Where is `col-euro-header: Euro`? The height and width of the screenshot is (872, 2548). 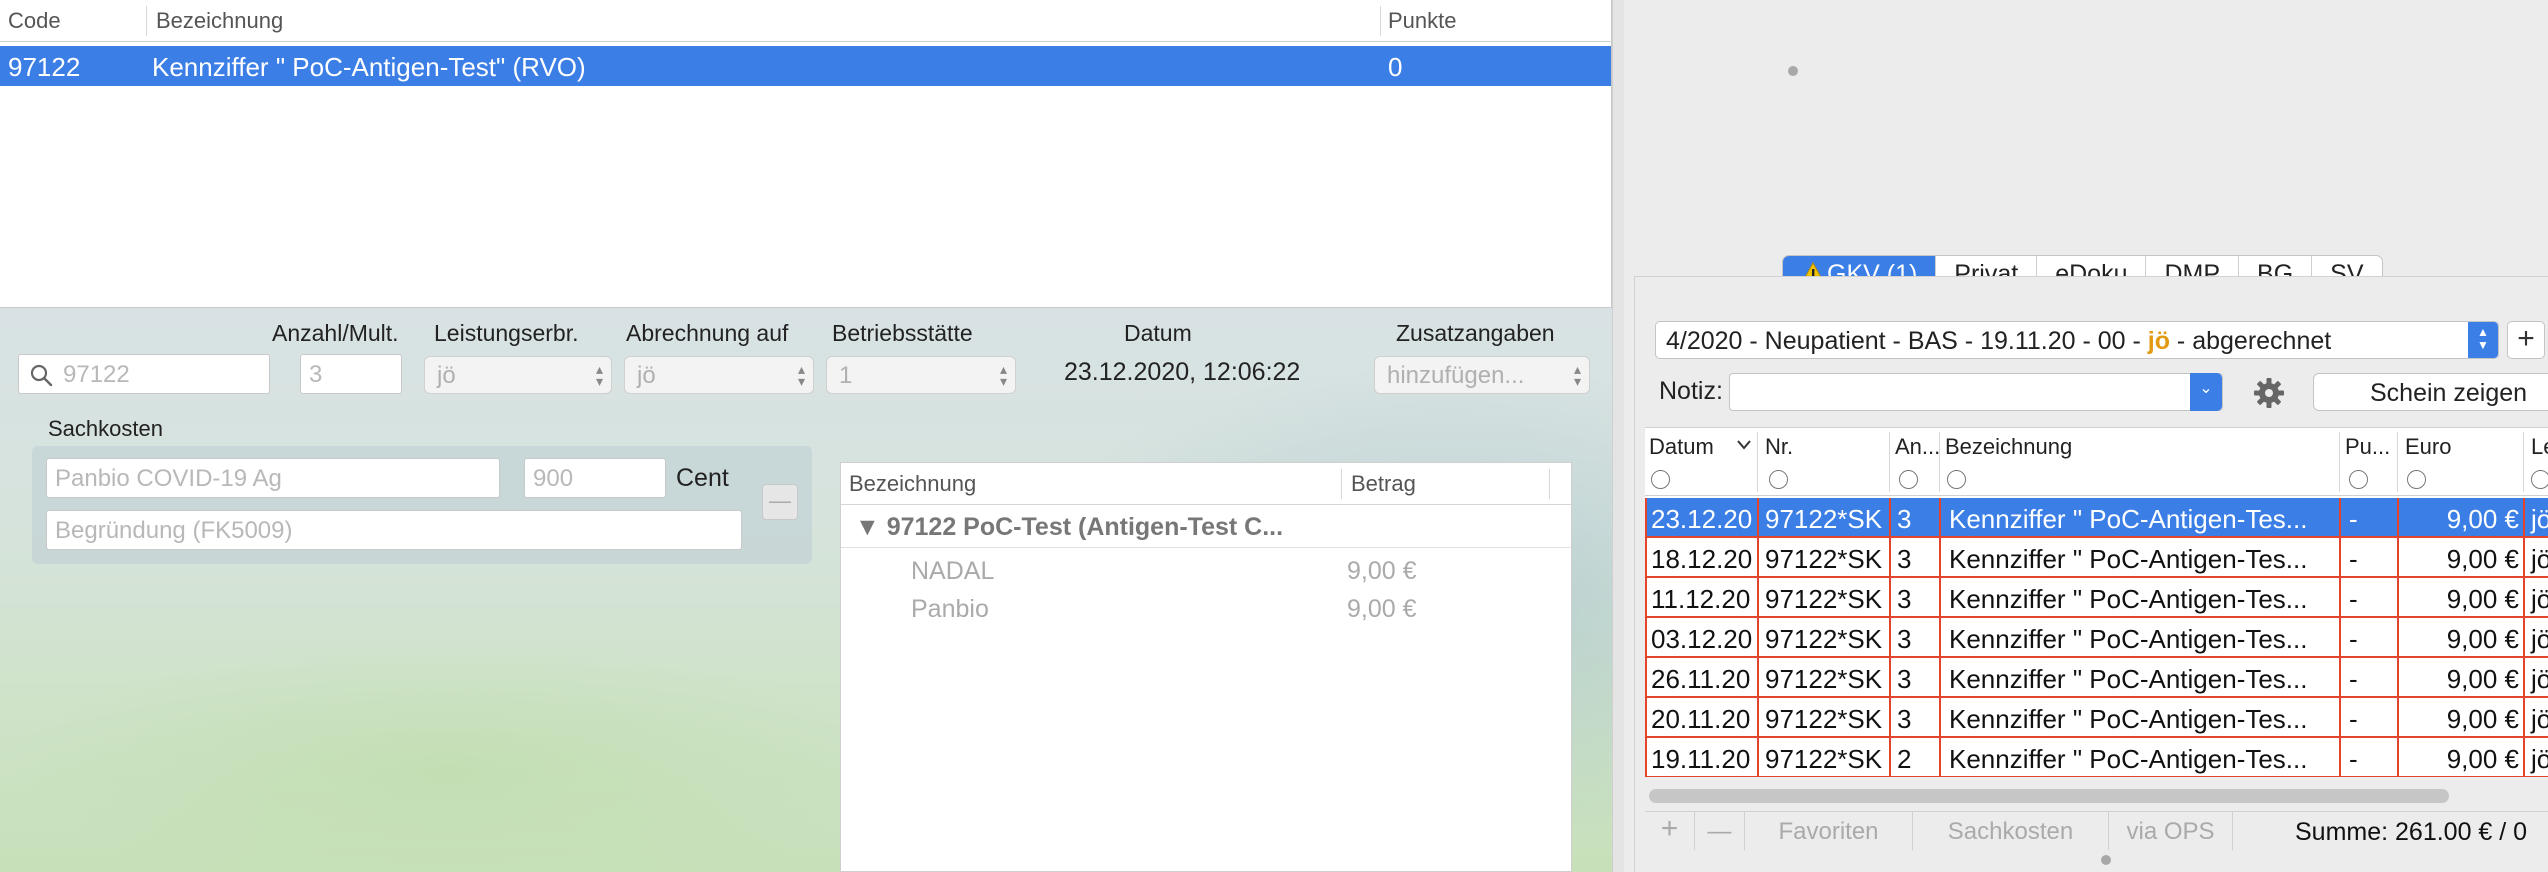 col-euro-header: Euro is located at coordinates (2428, 447).